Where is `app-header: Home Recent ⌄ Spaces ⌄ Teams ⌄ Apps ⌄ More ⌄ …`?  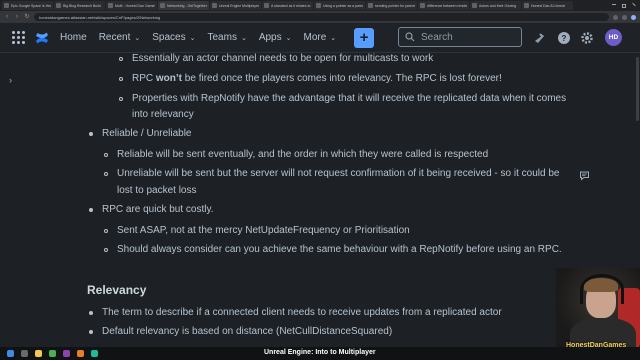 app-header: Home Recent ⌄ Spaces ⌄ Teams ⌄ Apps ⌄ More ⌄ … is located at coordinates (320, 38).